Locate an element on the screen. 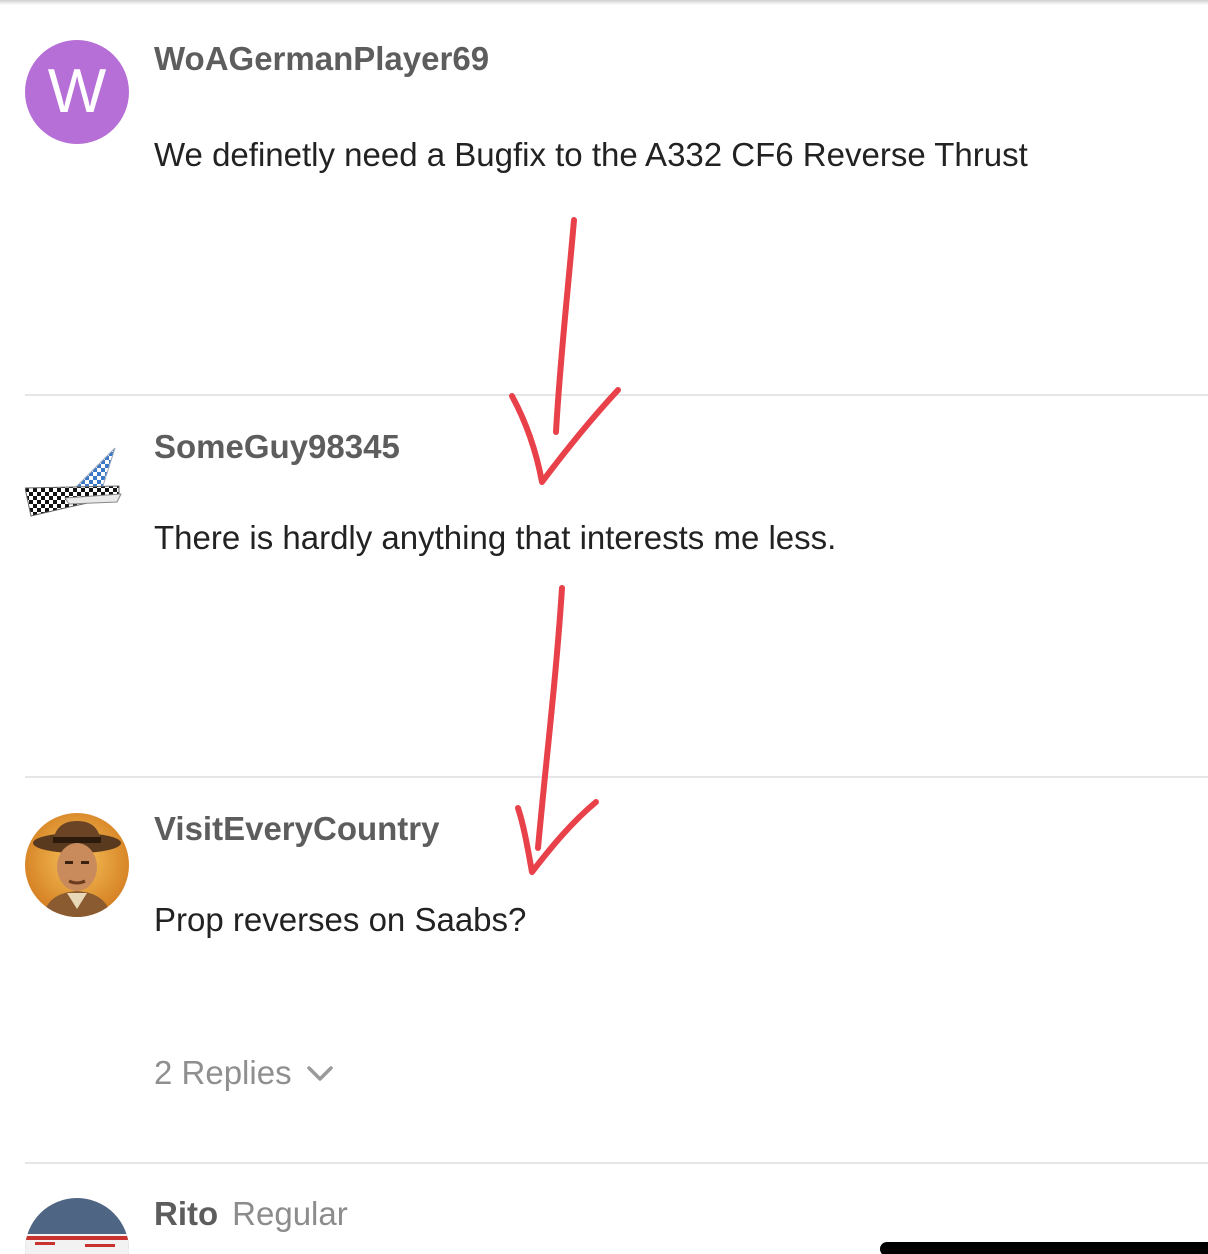  post-message: Prop reverses on Saabs? is located at coordinates (340, 919).